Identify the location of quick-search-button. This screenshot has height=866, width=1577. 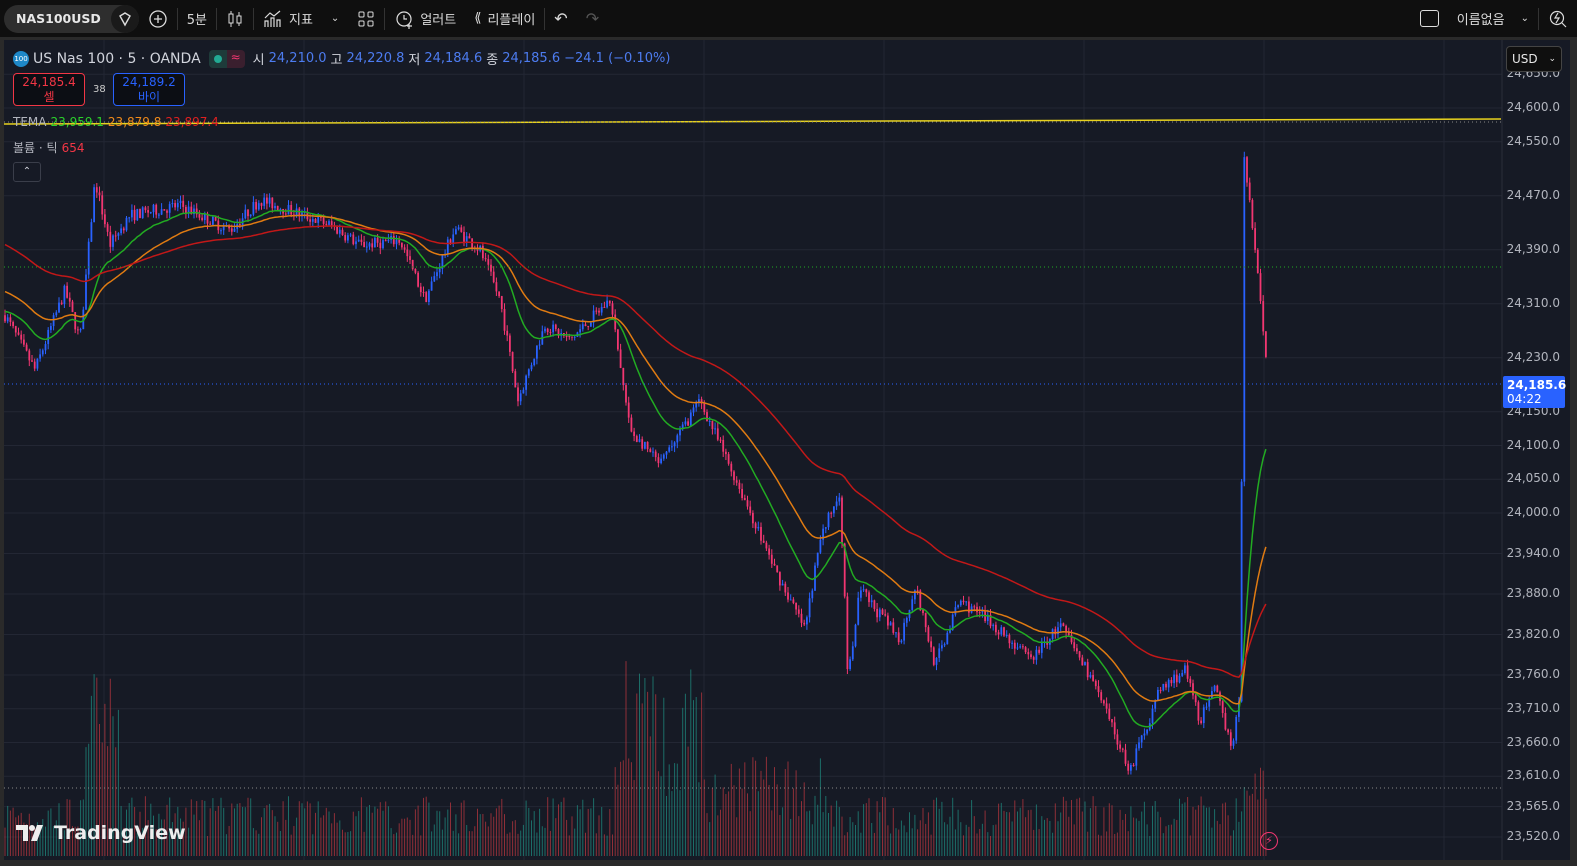
(1558, 18).